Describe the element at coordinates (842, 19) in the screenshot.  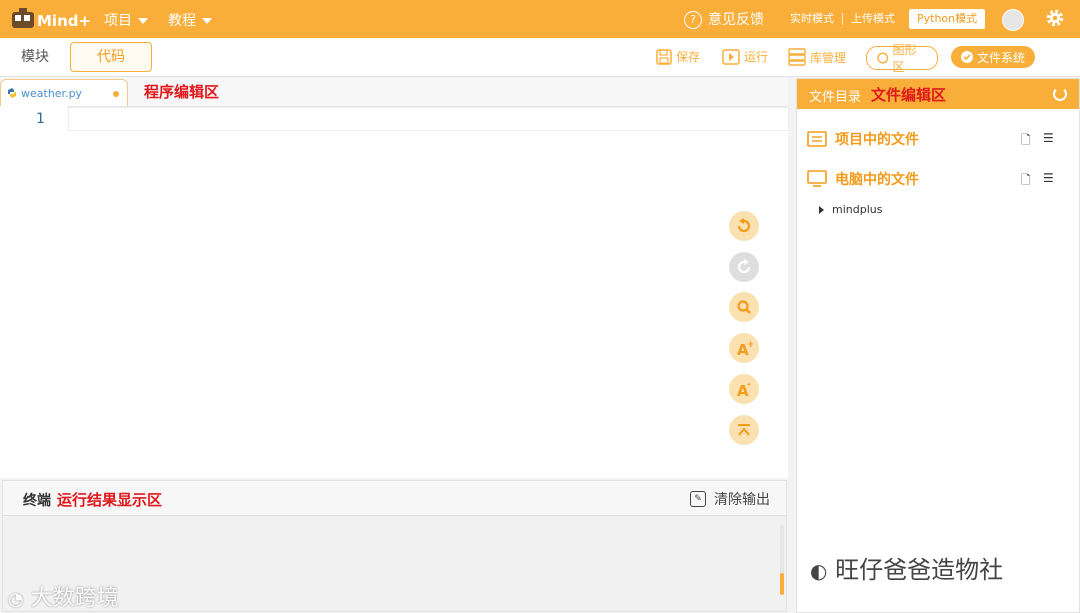
I see `mode-divider` at that location.